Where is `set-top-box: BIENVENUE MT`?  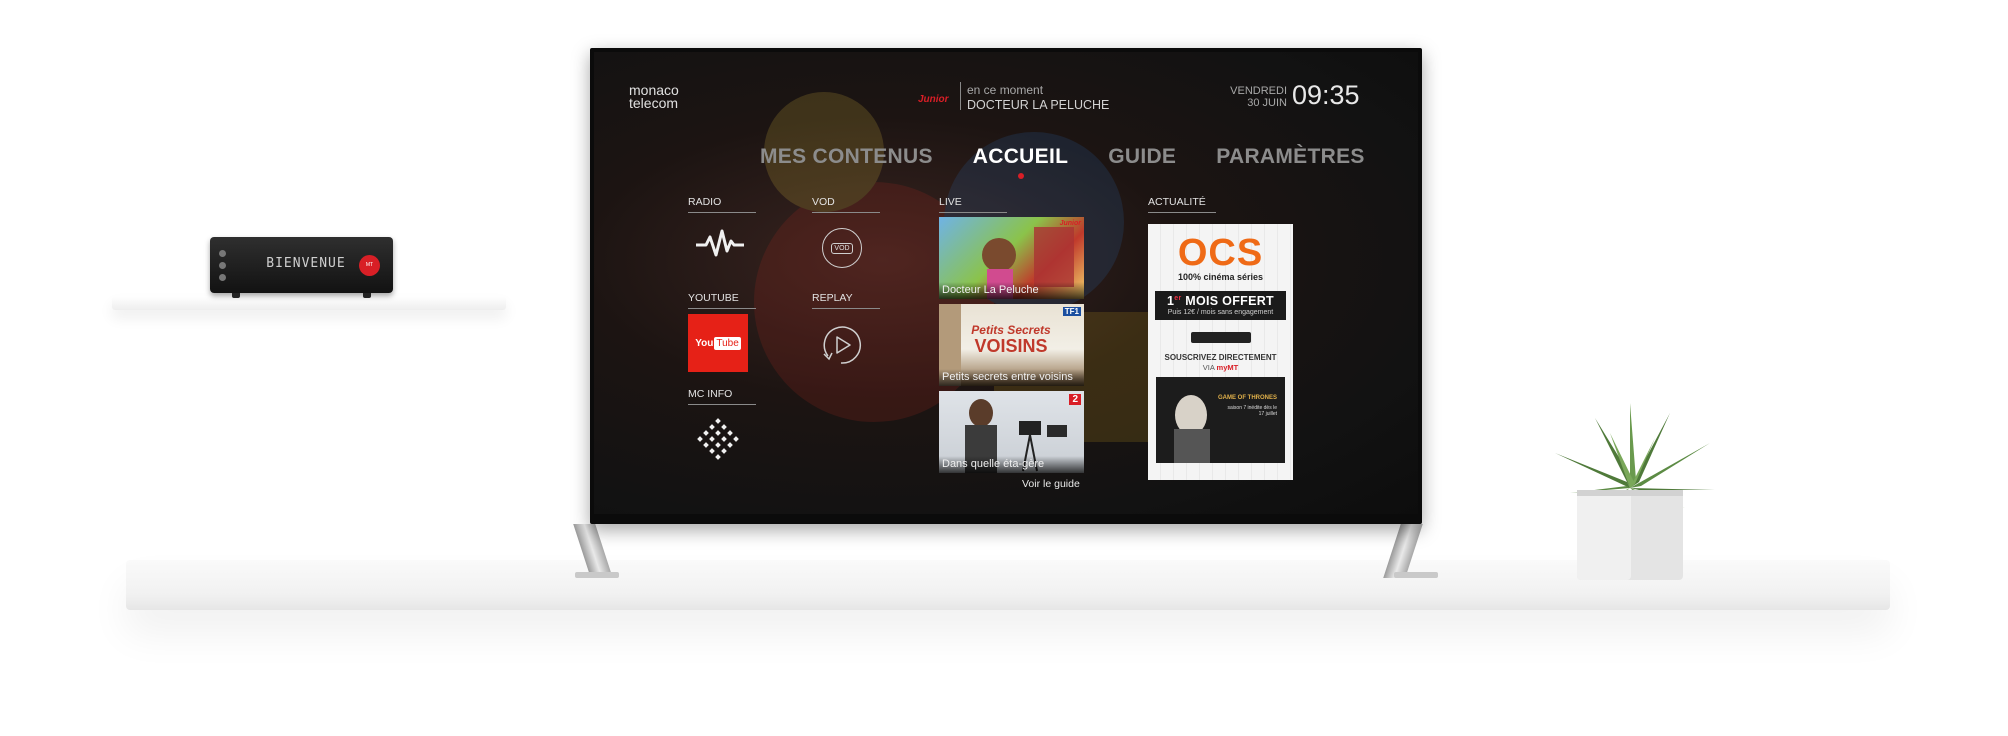
set-top-box: BIENVENUE MT is located at coordinates (301, 267).